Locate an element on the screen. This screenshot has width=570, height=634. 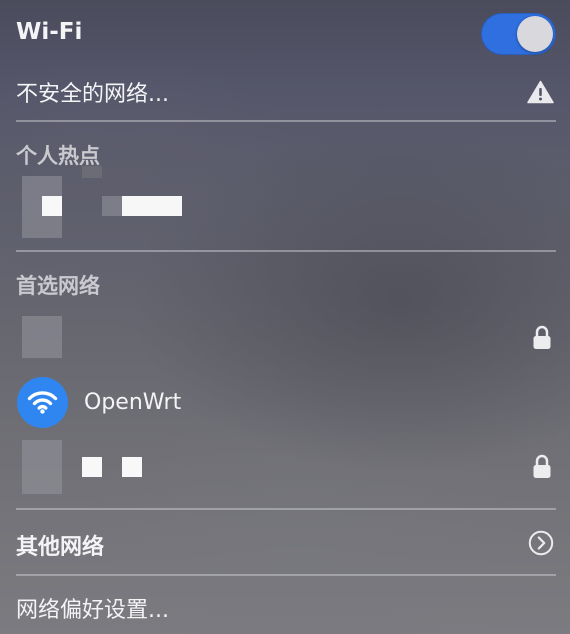
warning-triangle-icon is located at coordinates (540, 92).